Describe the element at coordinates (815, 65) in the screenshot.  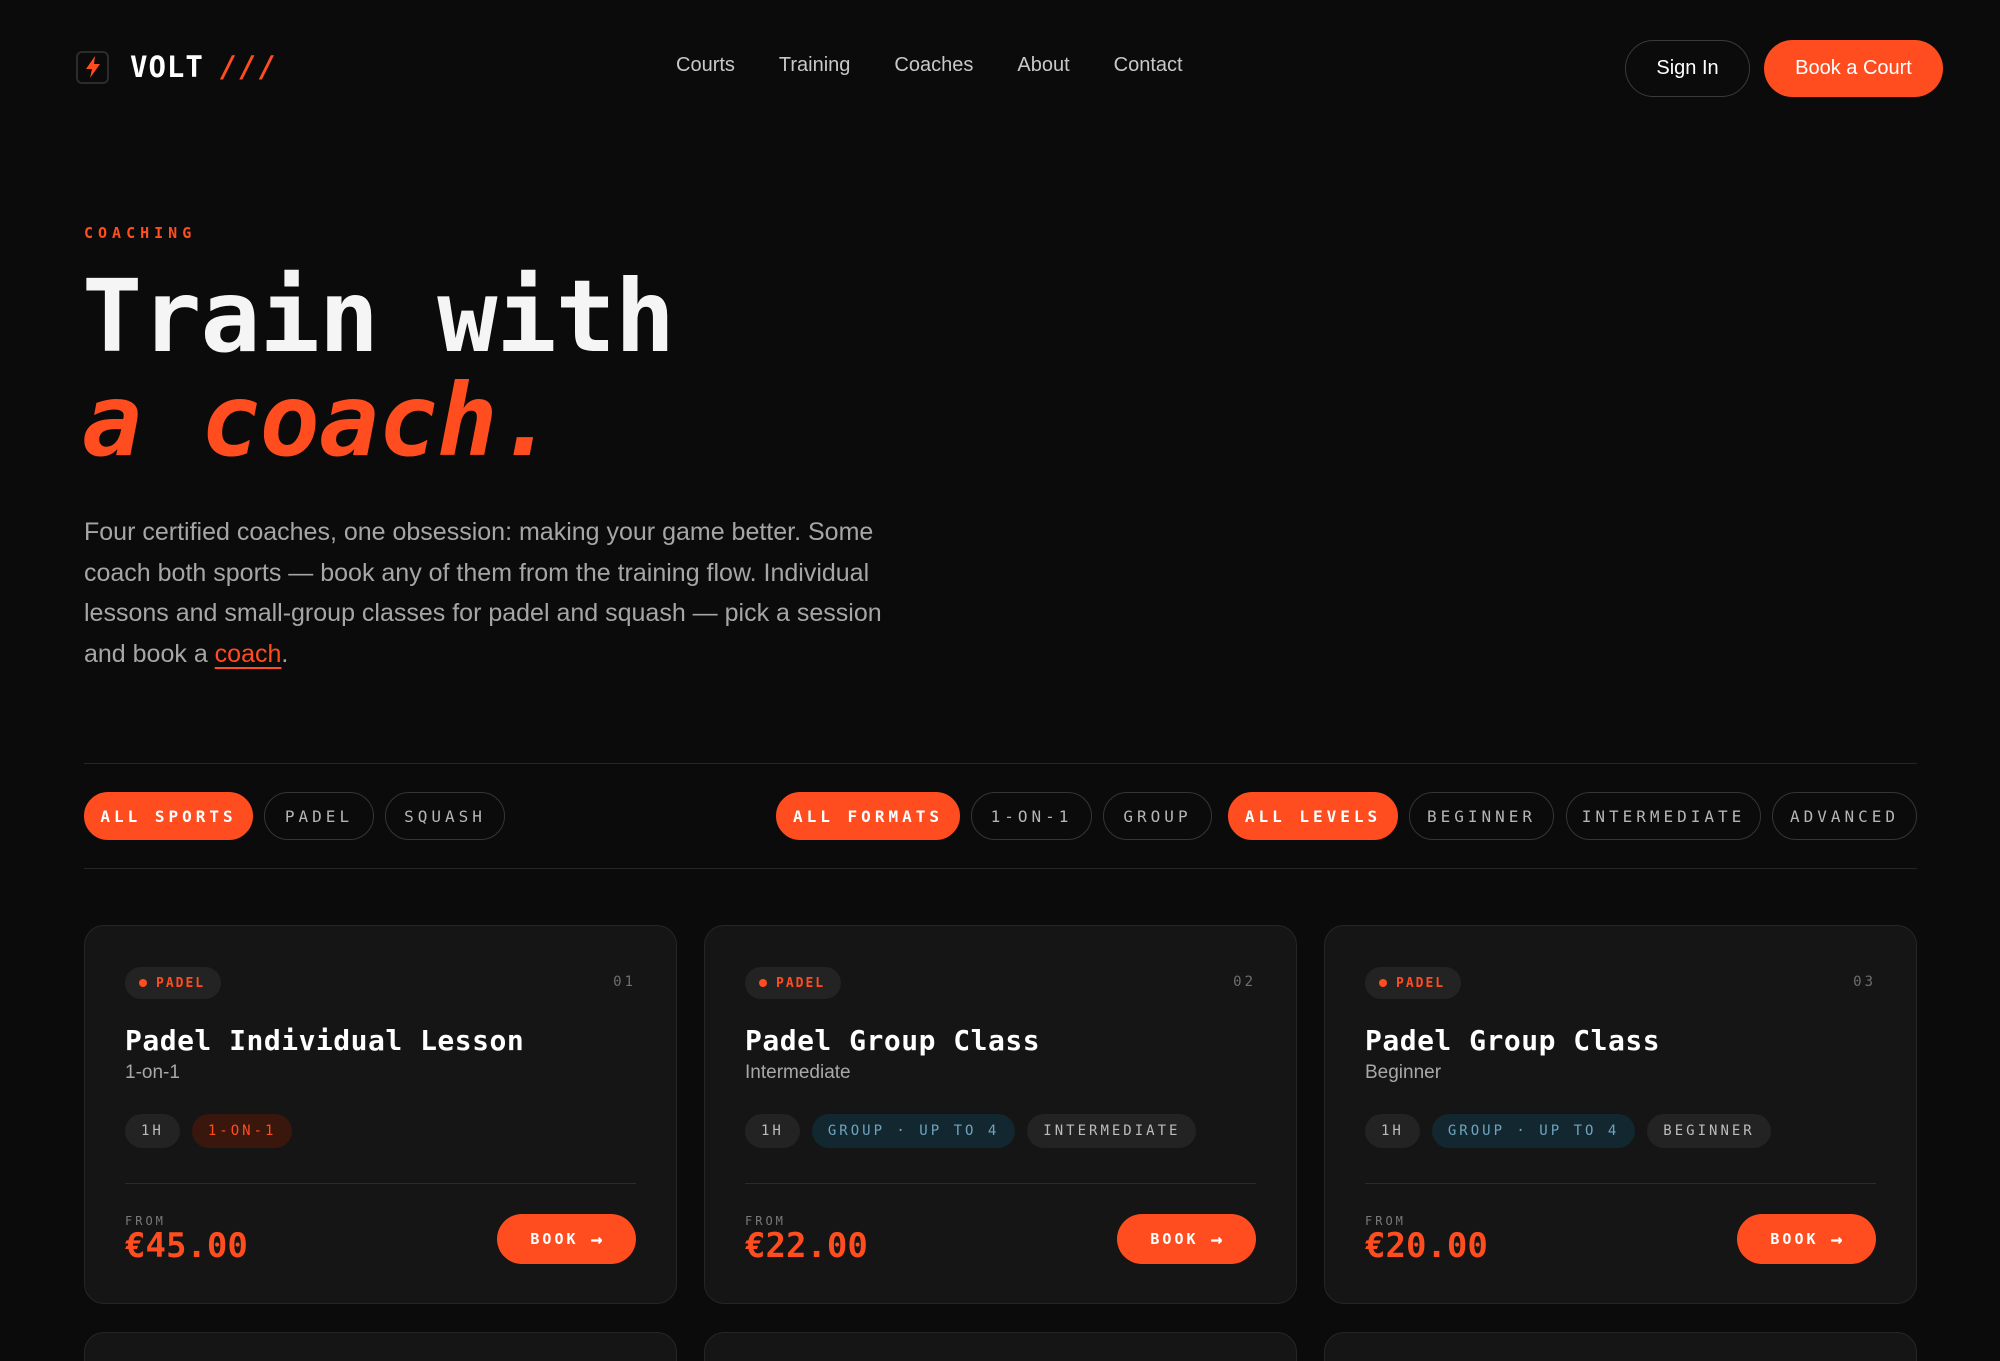
I see `nav-training: Training` at that location.